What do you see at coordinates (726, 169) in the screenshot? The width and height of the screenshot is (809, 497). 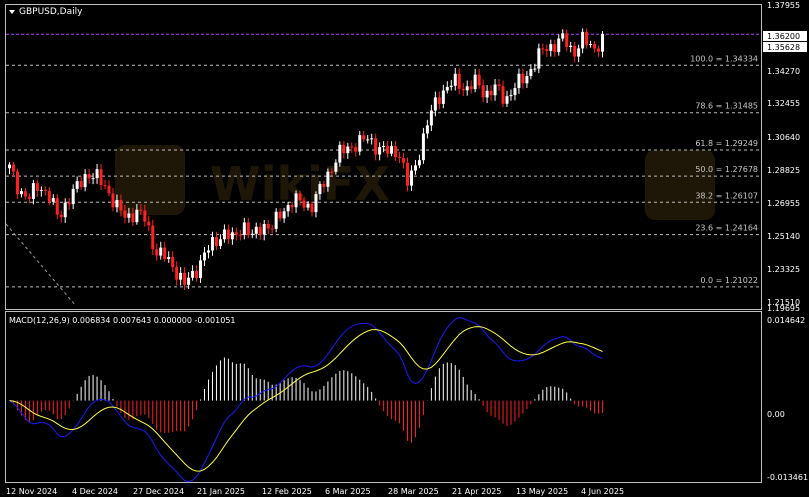 I see `fib-level-label: 50.0 = 1.27678` at bounding box center [726, 169].